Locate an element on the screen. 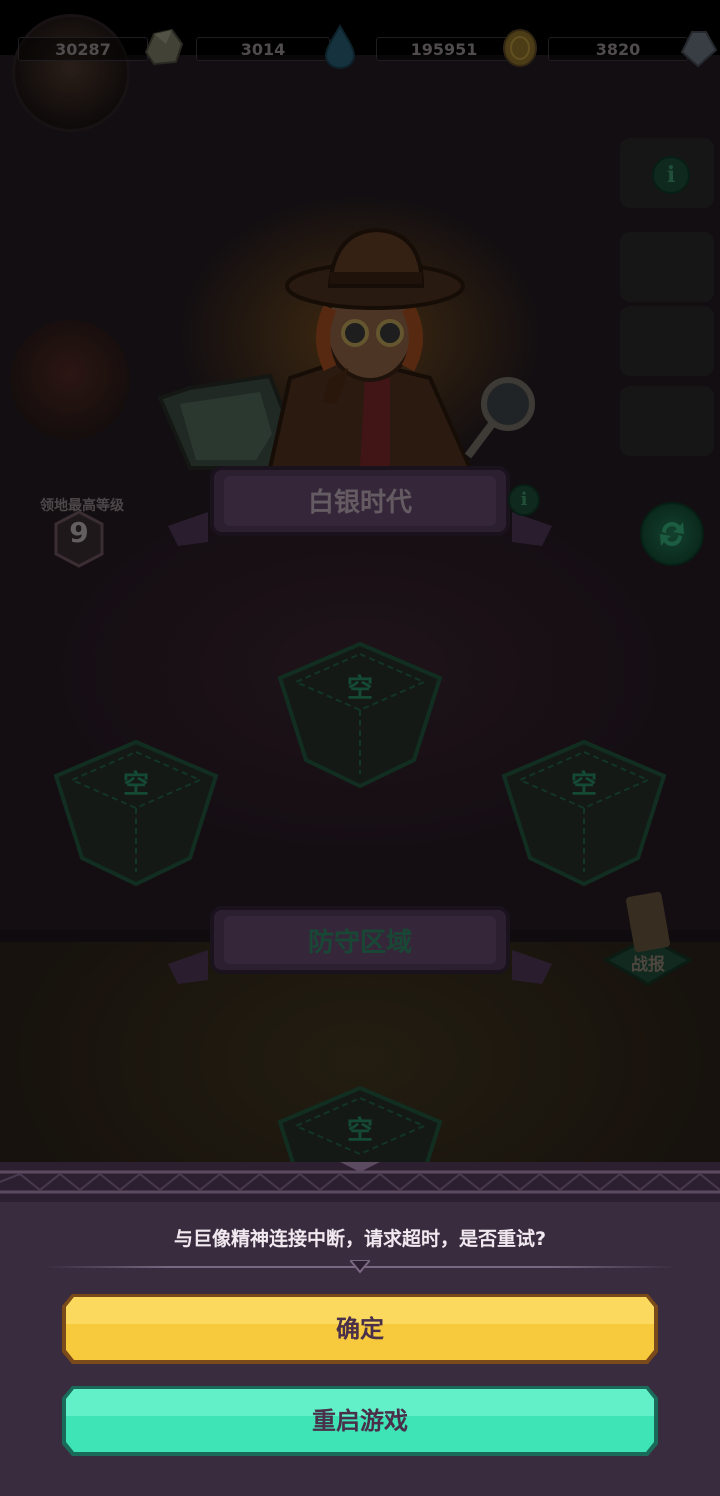 This screenshot has width=720, height=1496. slot-right is located at coordinates (584, 813).